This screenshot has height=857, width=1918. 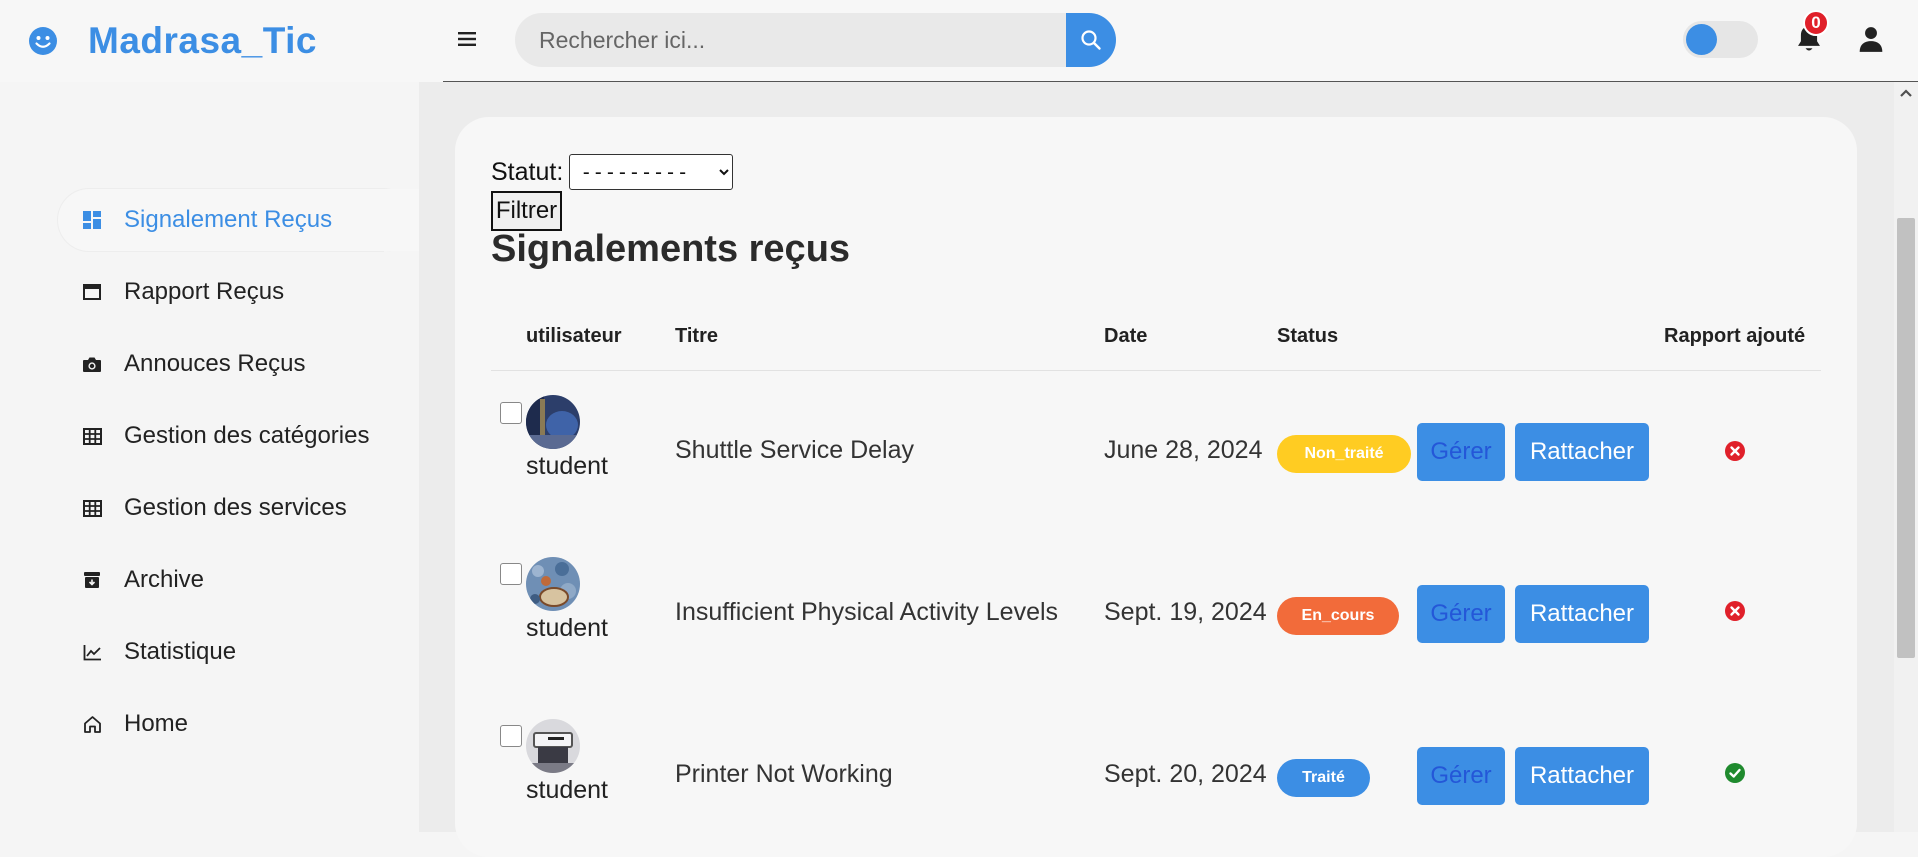 I want to click on search-bar, so click(x=815, y=40).